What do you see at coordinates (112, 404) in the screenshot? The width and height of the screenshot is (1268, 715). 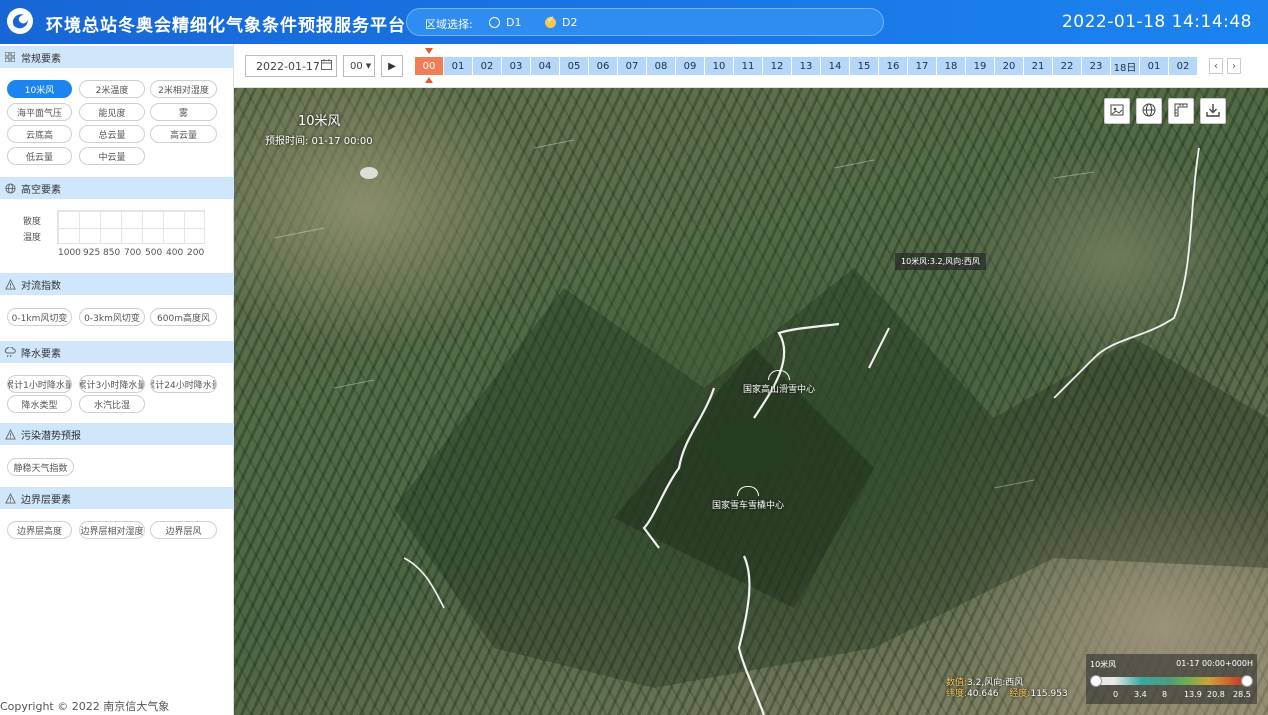 I see `element-button-specific-humidity: 水汽比湿` at bounding box center [112, 404].